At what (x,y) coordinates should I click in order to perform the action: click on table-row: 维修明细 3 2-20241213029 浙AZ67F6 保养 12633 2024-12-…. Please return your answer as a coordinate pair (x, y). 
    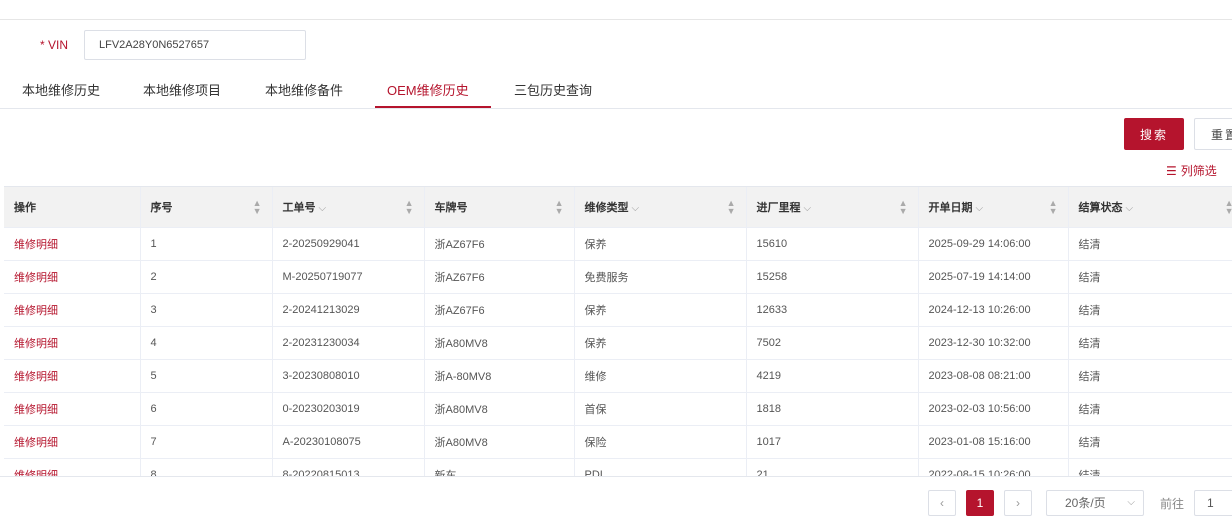
    Looking at the image, I should click on (618, 310).